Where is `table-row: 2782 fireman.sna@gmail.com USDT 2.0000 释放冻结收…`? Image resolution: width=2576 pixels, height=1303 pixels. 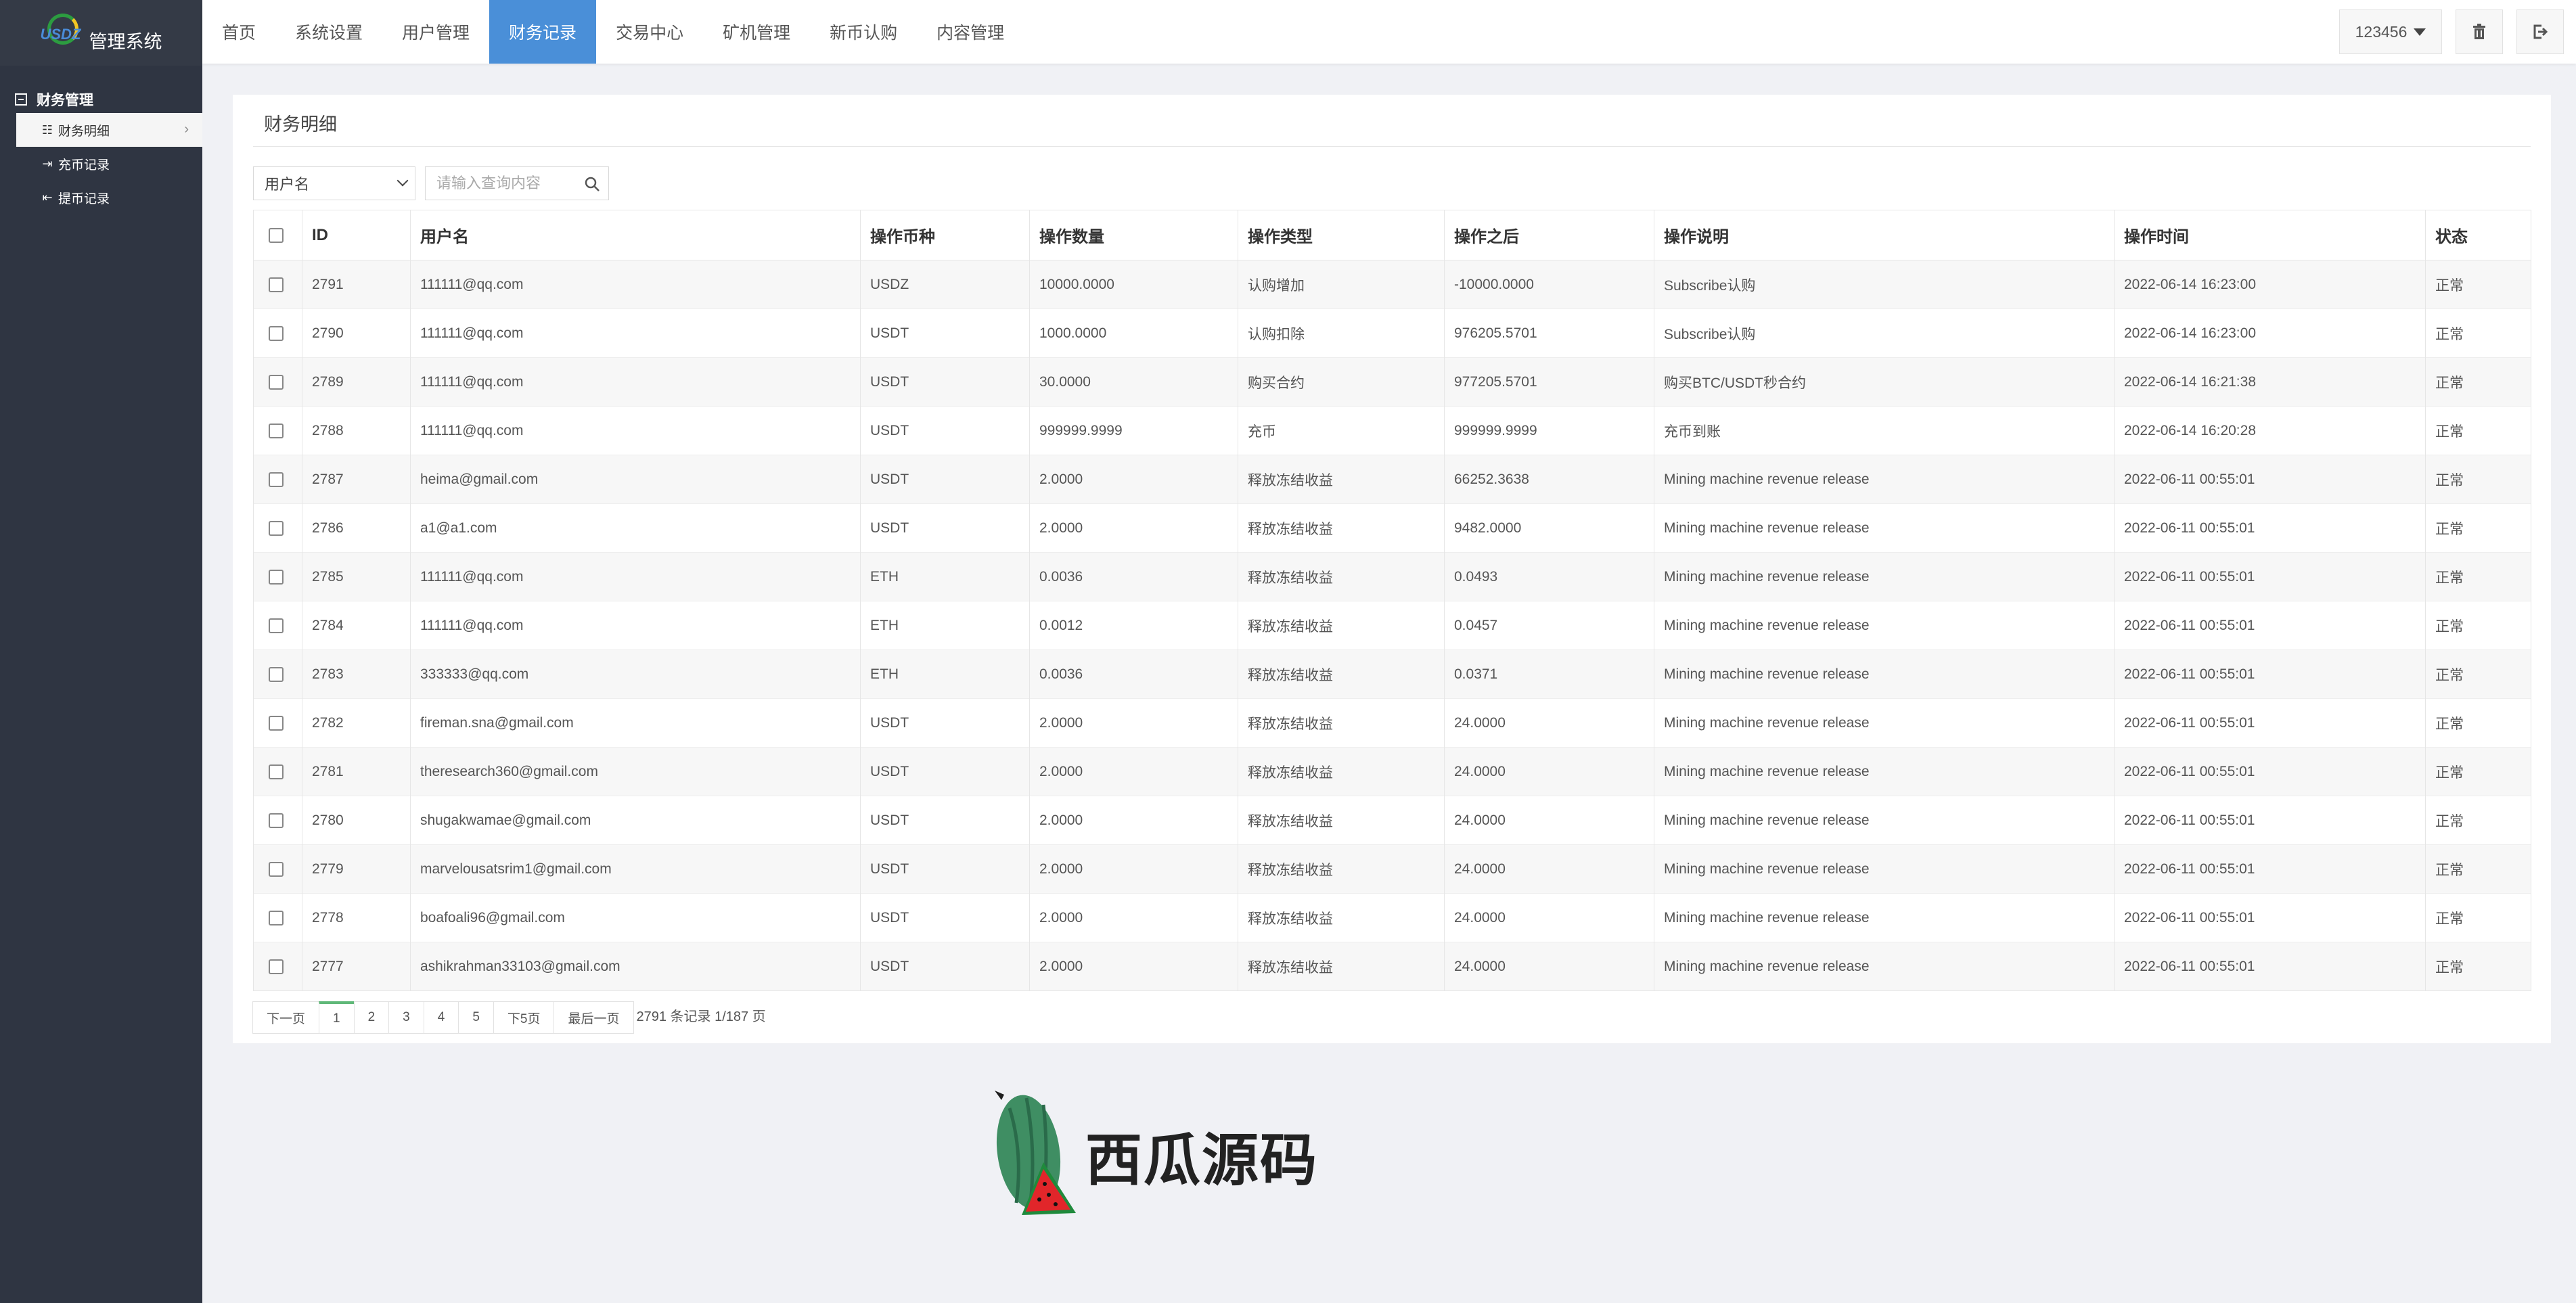
table-row: 2782 fireman.sna@gmail.com USDT 2.0000 释放冻结收… is located at coordinates (1392, 723).